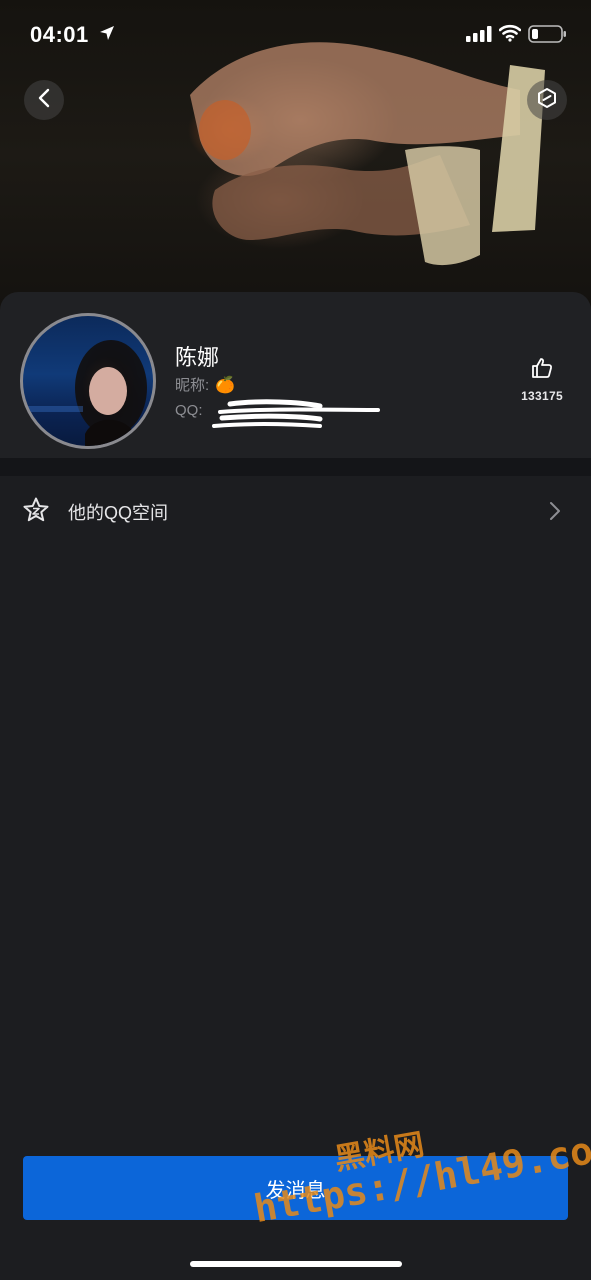 This screenshot has width=591, height=1280. I want to click on like-button: 133175, so click(542, 379).